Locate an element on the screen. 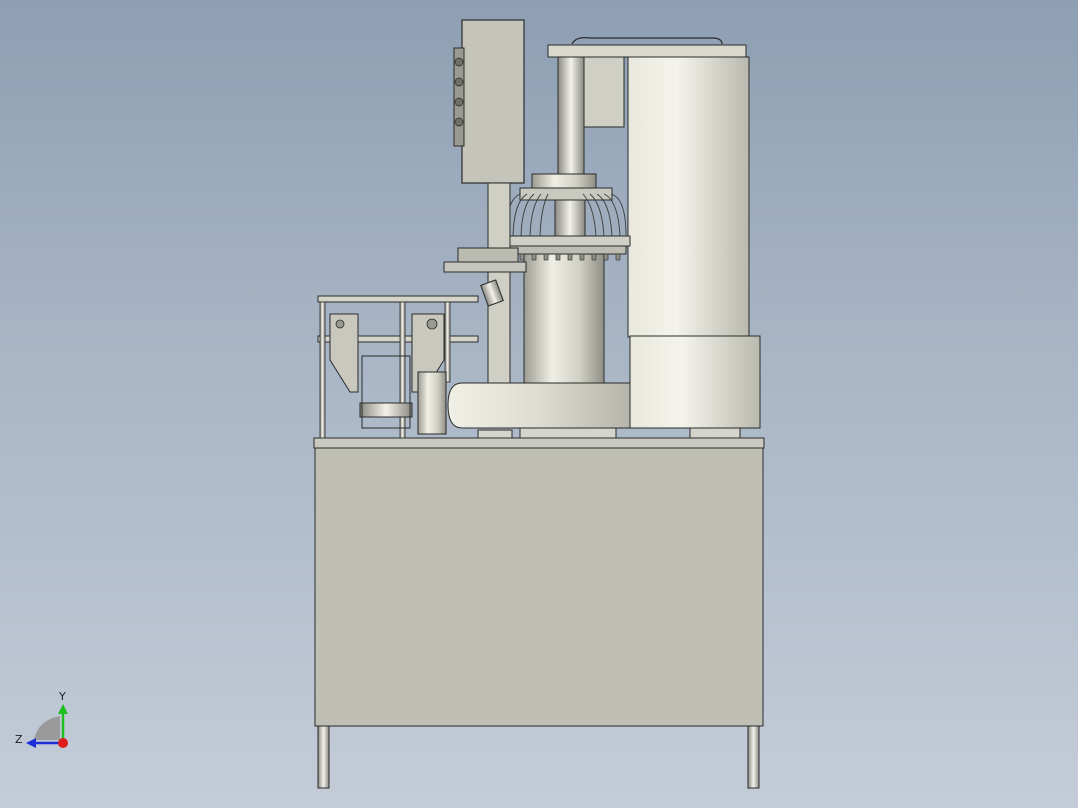 The width and height of the screenshot is (1078, 808). tower-column is located at coordinates (688, 197).